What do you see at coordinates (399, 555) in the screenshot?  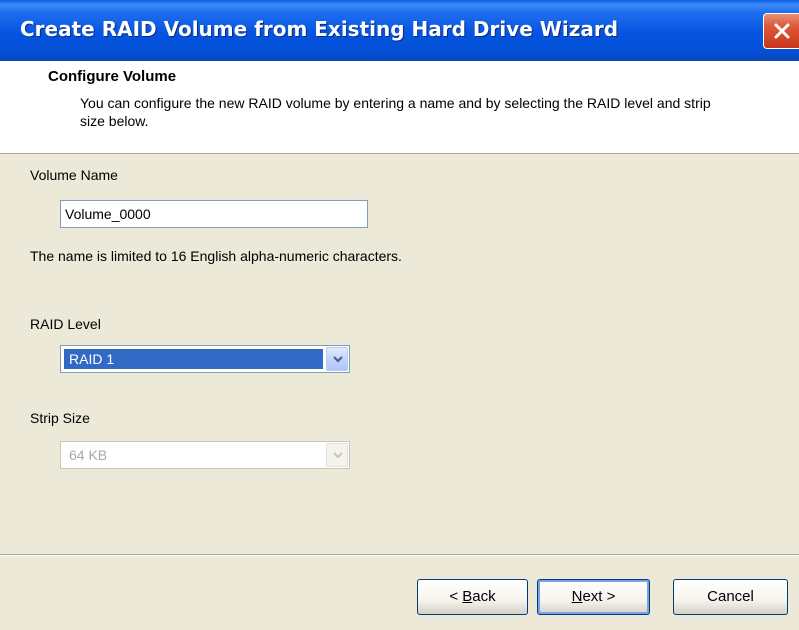 I see `footer-divider` at bounding box center [399, 555].